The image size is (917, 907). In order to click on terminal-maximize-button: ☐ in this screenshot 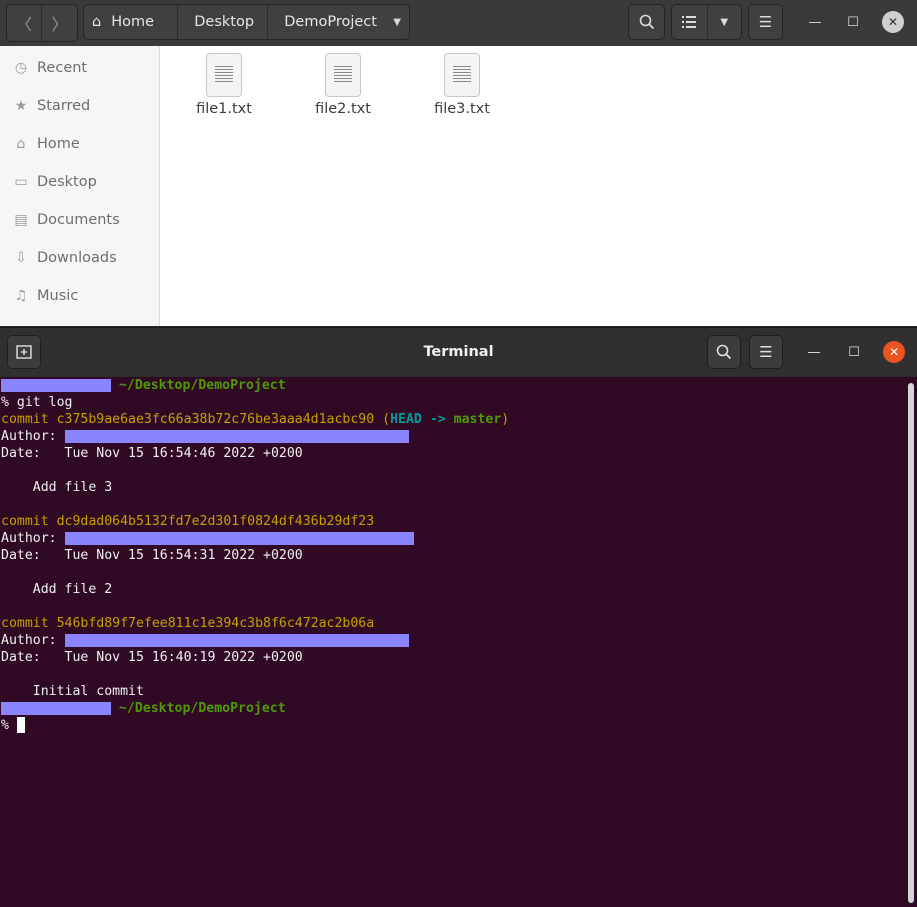, I will do `click(854, 352)`.